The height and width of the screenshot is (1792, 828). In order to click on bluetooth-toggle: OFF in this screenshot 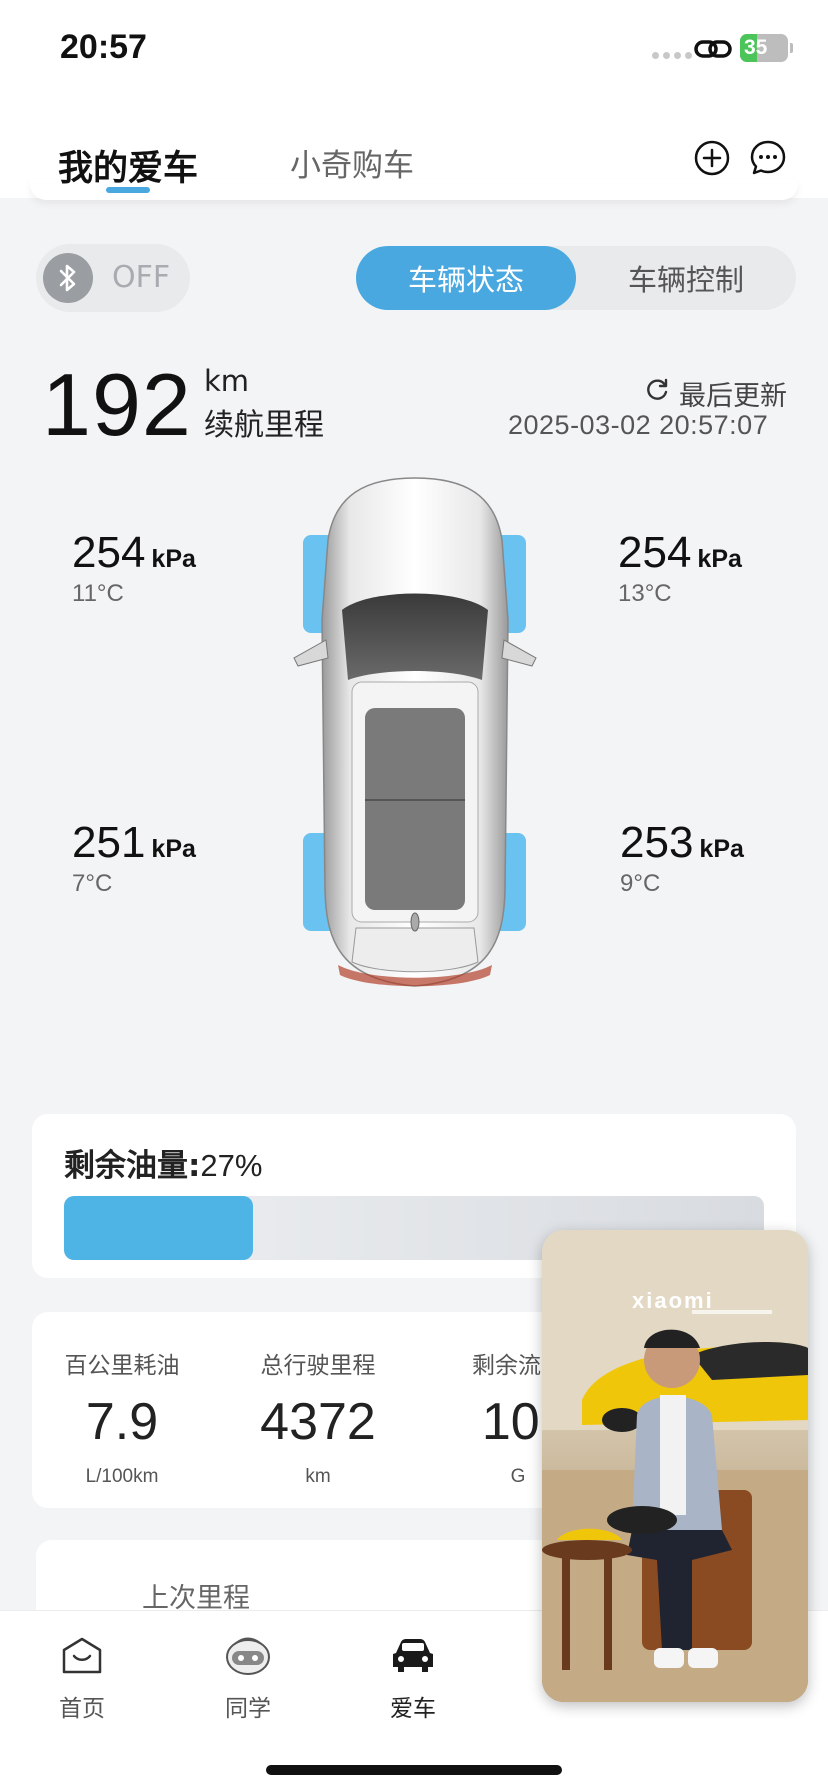, I will do `click(113, 278)`.